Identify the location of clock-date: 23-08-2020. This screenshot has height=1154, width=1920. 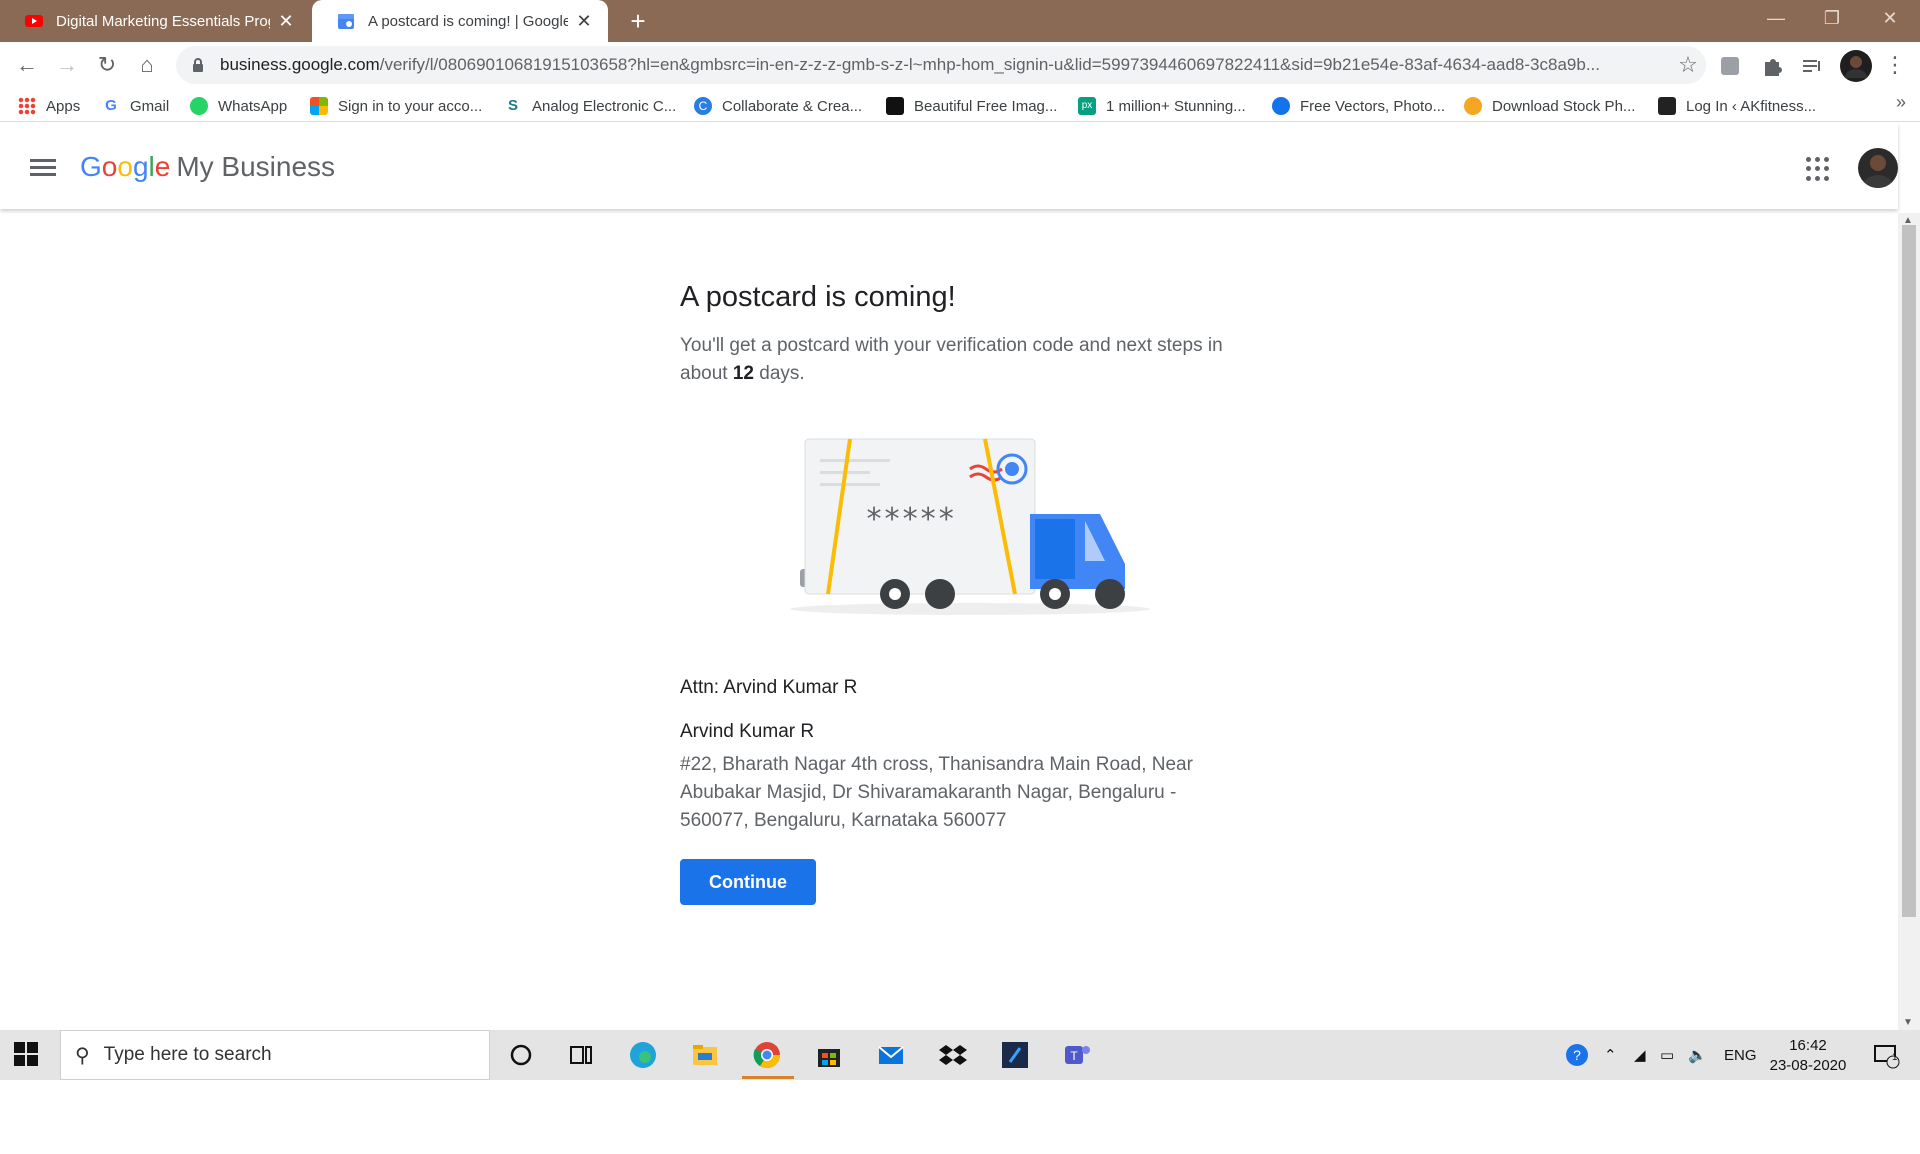
(1808, 1065).